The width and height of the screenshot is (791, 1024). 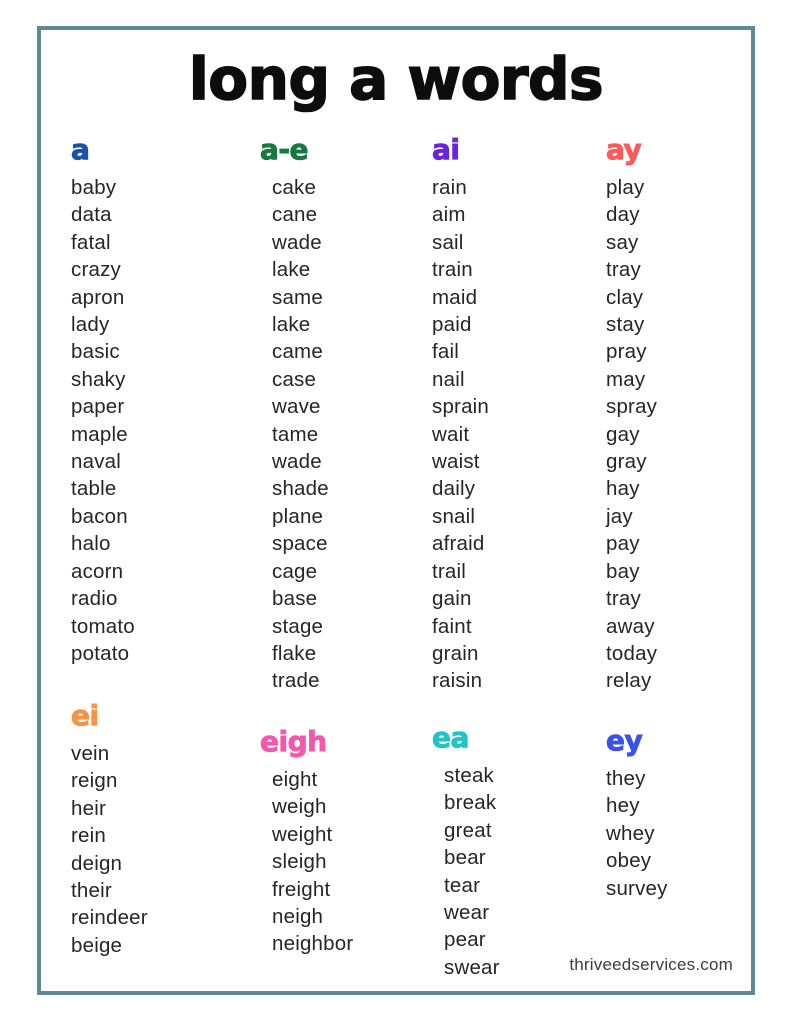 I want to click on word-item: deign, so click(x=97, y=863).